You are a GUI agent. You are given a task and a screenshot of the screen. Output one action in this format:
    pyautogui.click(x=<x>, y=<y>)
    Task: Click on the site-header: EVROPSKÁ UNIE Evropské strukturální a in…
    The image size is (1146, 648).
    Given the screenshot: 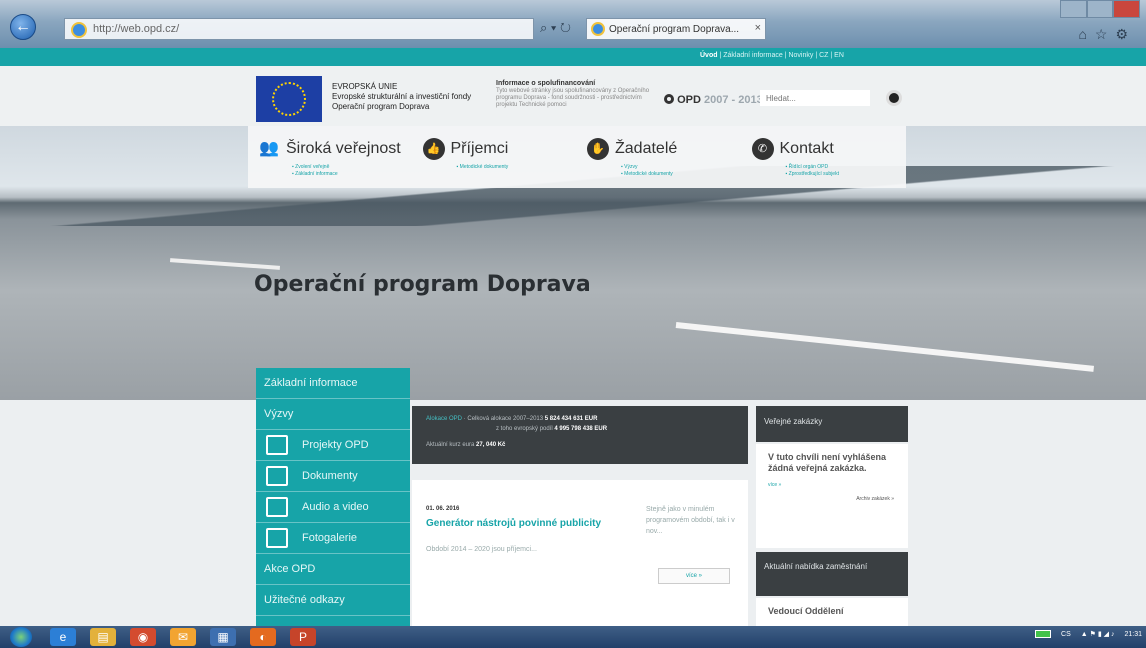 What is the action you would take?
    pyautogui.click(x=573, y=96)
    